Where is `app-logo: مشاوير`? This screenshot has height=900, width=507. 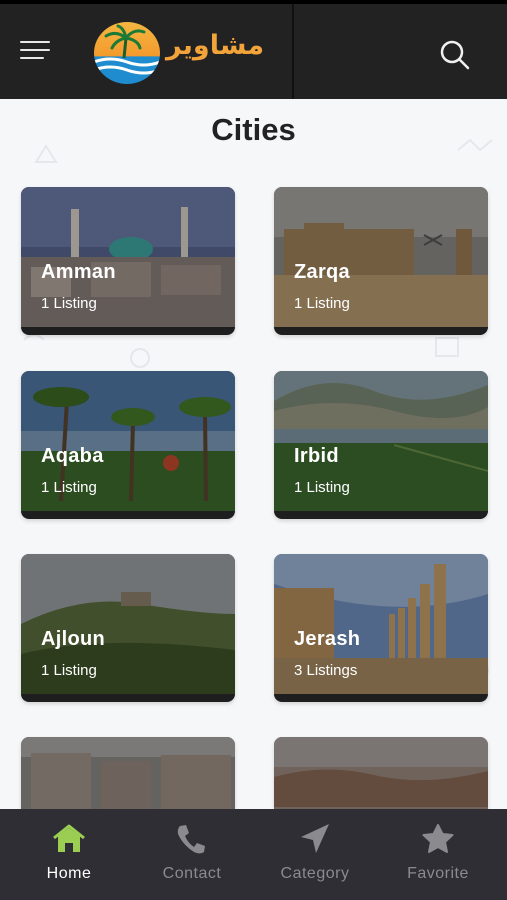 app-logo: مشاوير is located at coordinates (178, 53).